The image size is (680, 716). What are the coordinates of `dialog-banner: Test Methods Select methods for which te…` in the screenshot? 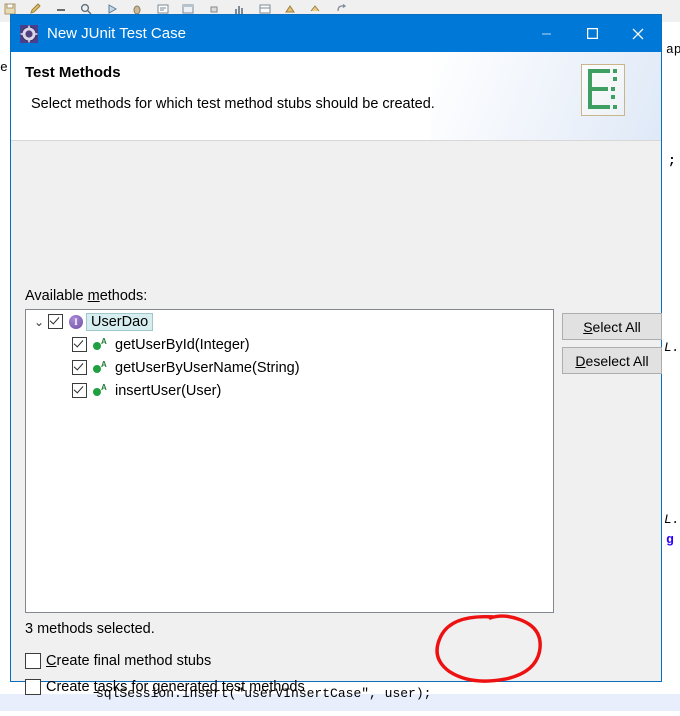 It's located at (336, 96).